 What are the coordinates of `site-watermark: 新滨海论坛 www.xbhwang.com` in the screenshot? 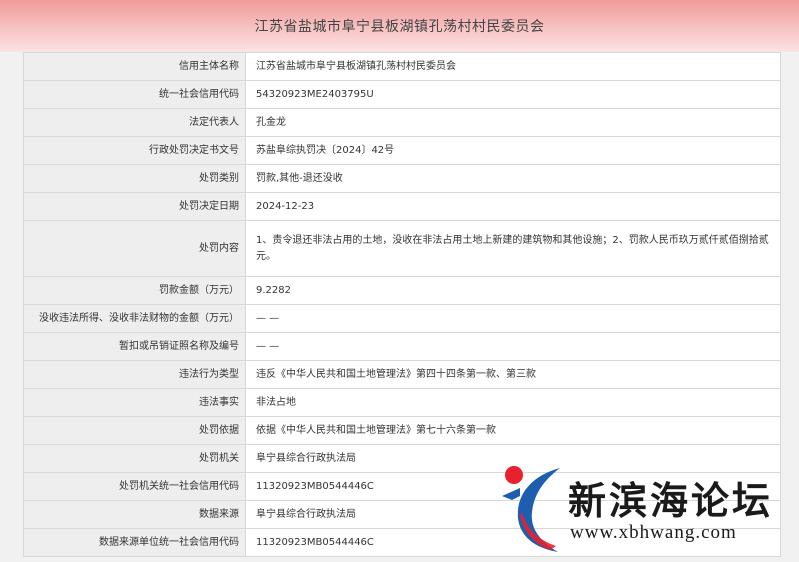 It's located at (645, 509).